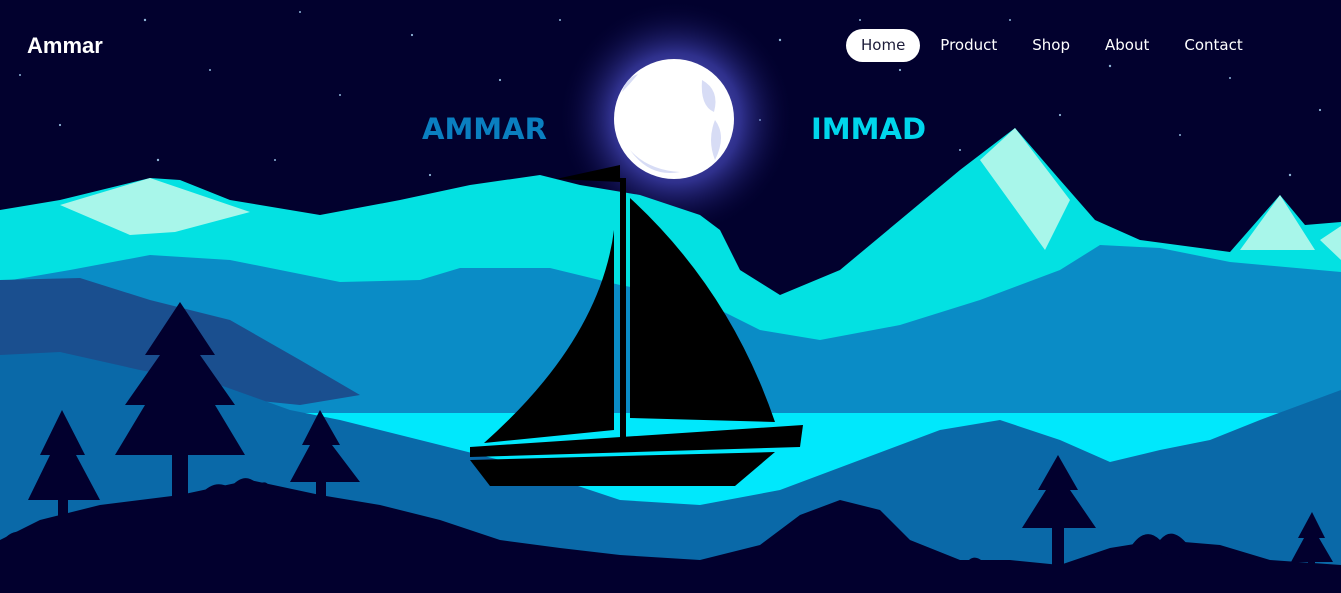 Image resolution: width=1341 pixels, height=593 pixels. What do you see at coordinates (968, 45) in the screenshot?
I see `nav-product: Product` at bounding box center [968, 45].